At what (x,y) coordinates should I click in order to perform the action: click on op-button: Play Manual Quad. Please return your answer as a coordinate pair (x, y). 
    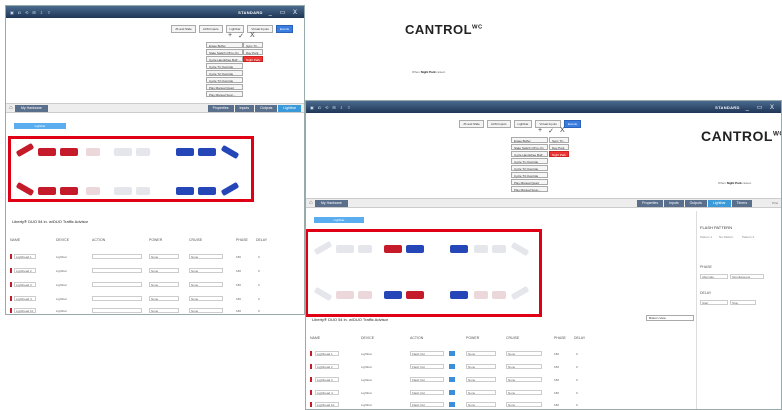
    Looking at the image, I should click on (224, 87).